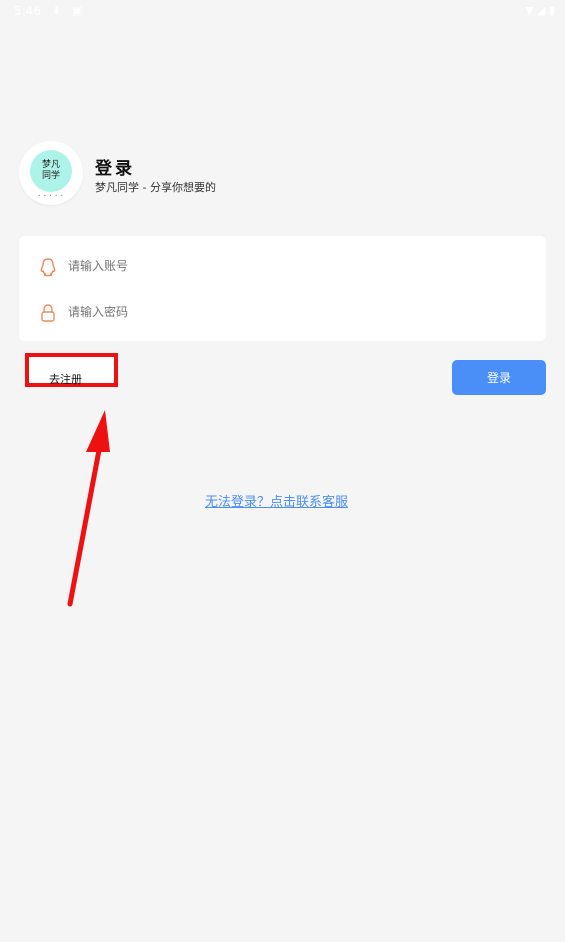 Image resolution: width=565 pixels, height=942 pixels. What do you see at coordinates (57, 10) in the screenshot?
I see `download-icon: ⬇` at bounding box center [57, 10].